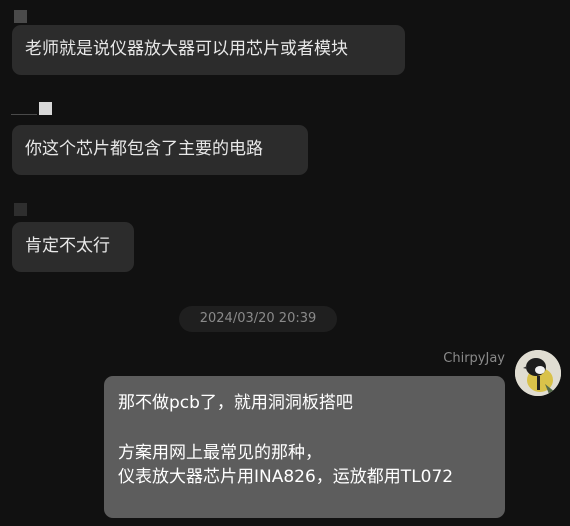 The width and height of the screenshot is (570, 526). I want to click on incoming-message-bubble: 肯定不太行, so click(73, 247).